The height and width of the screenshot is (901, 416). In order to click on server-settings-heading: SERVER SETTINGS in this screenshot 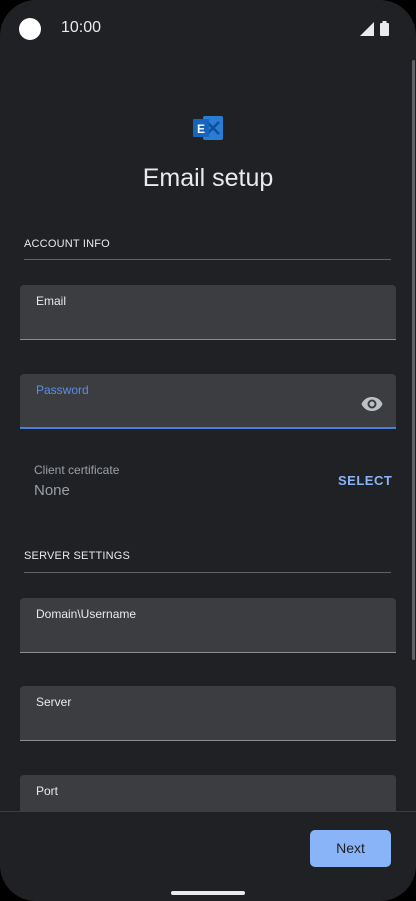, I will do `click(77, 556)`.